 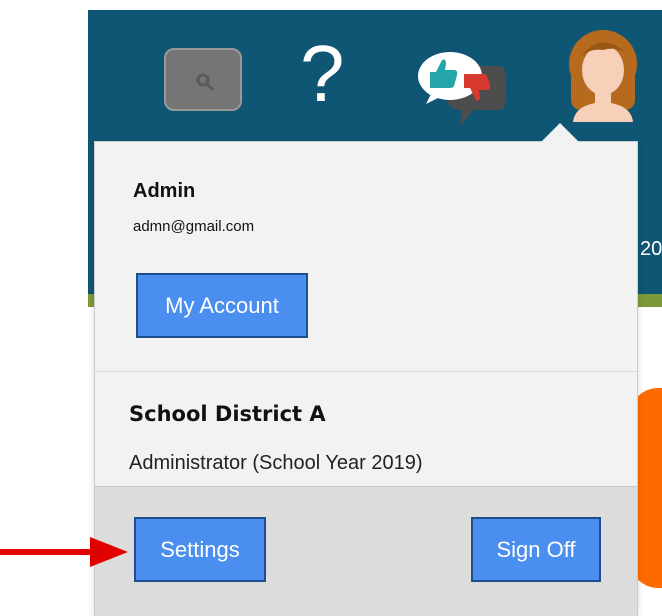 What do you see at coordinates (276, 463) in the screenshot?
I see `user-role: Administrator (School Year 2019)` at bounding box center [276, 463].